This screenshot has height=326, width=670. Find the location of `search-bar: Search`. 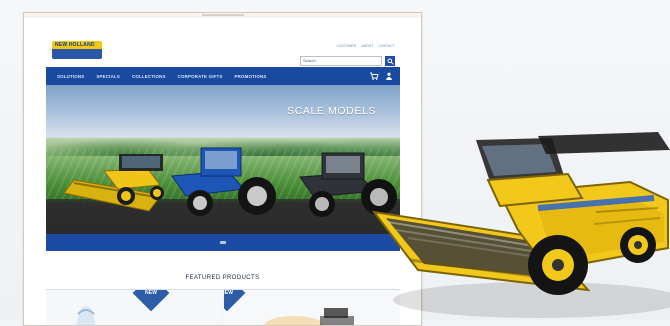

search-bar: Search is located at coordinates (347, 61).